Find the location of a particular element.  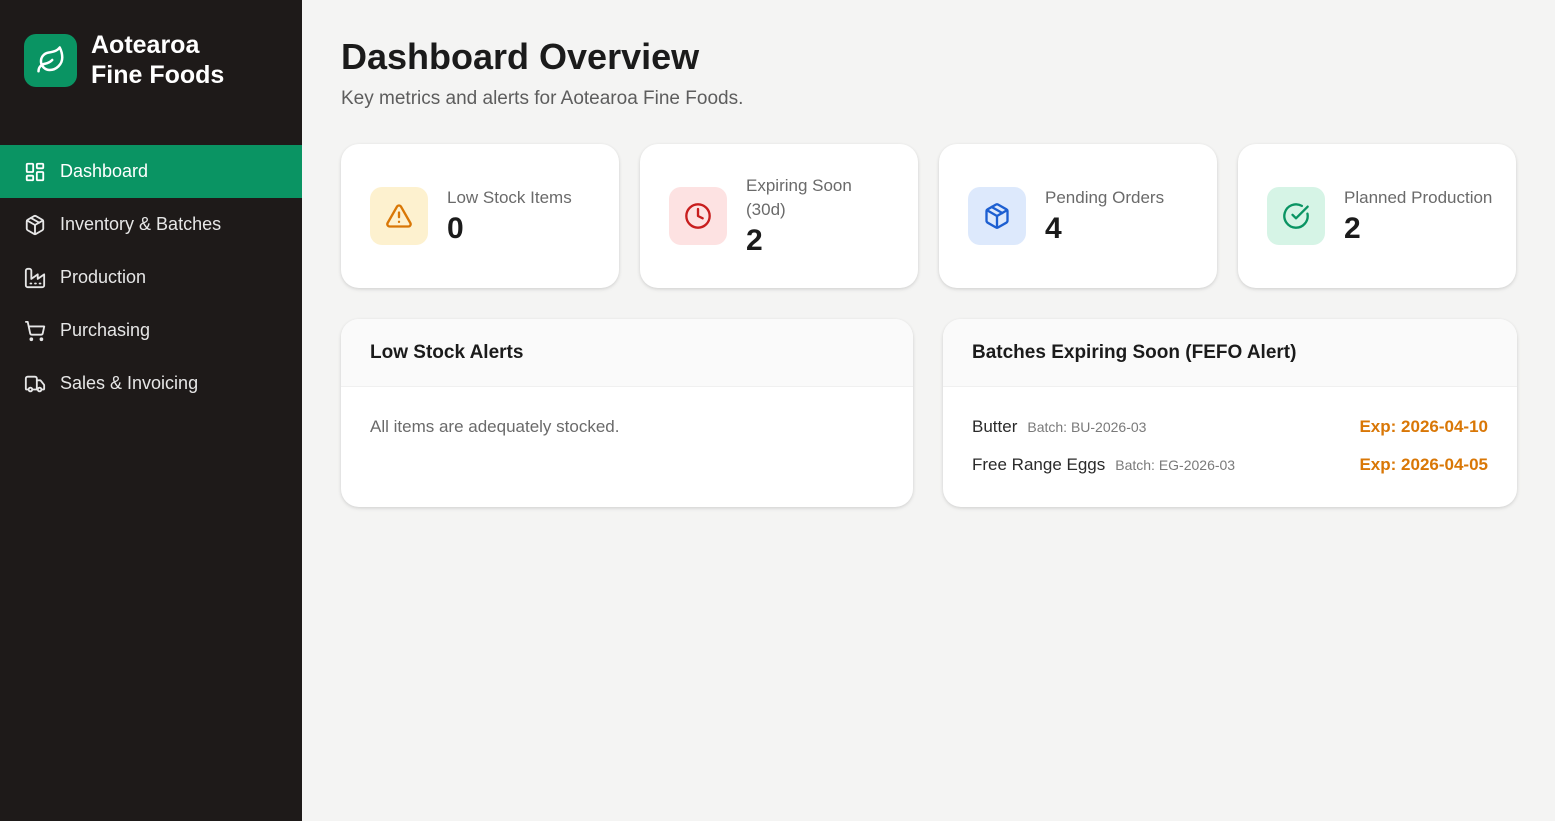

batch-code: Batch: BU-2026-03 is located at coordinates (1087, 427).